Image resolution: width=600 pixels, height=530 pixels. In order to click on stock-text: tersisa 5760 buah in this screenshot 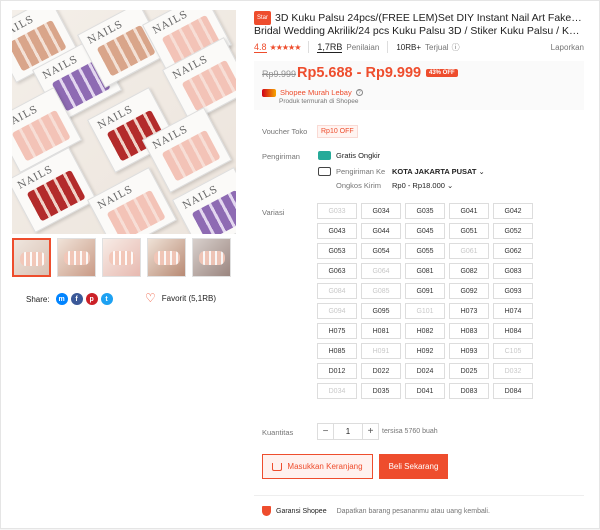, I will do `click(410, 431)`.